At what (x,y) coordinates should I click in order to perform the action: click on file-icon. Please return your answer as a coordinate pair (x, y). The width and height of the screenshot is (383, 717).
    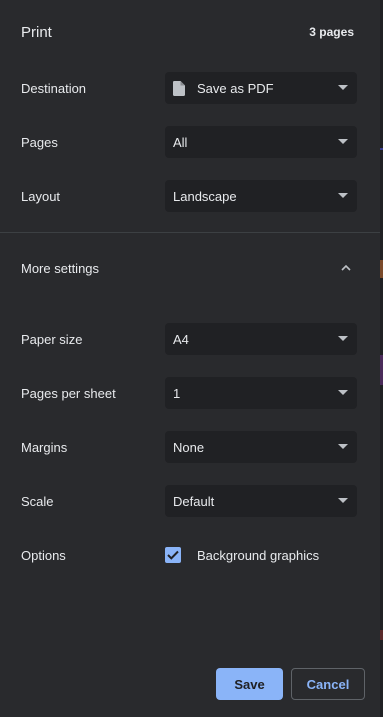
    Looking at the image, I should click on (179, 88).